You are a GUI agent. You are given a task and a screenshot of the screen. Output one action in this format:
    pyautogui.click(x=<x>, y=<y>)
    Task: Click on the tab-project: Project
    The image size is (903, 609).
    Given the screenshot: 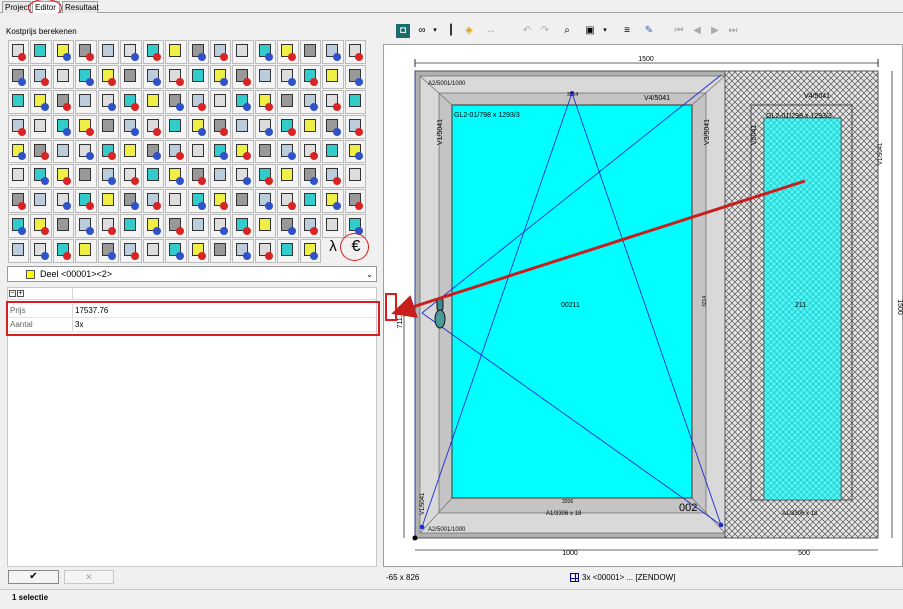 What is the action you would take?
    pyautogui.click(x=16, y=7)
    